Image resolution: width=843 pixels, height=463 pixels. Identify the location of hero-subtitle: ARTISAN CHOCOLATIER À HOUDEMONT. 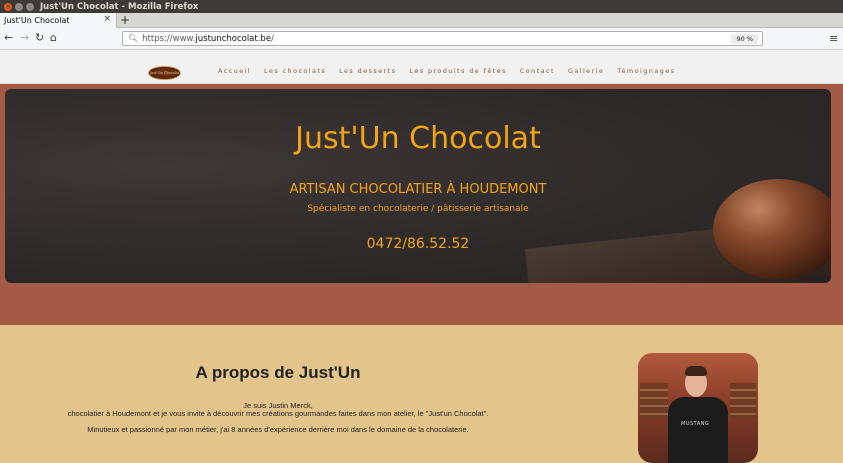
(418, 189).